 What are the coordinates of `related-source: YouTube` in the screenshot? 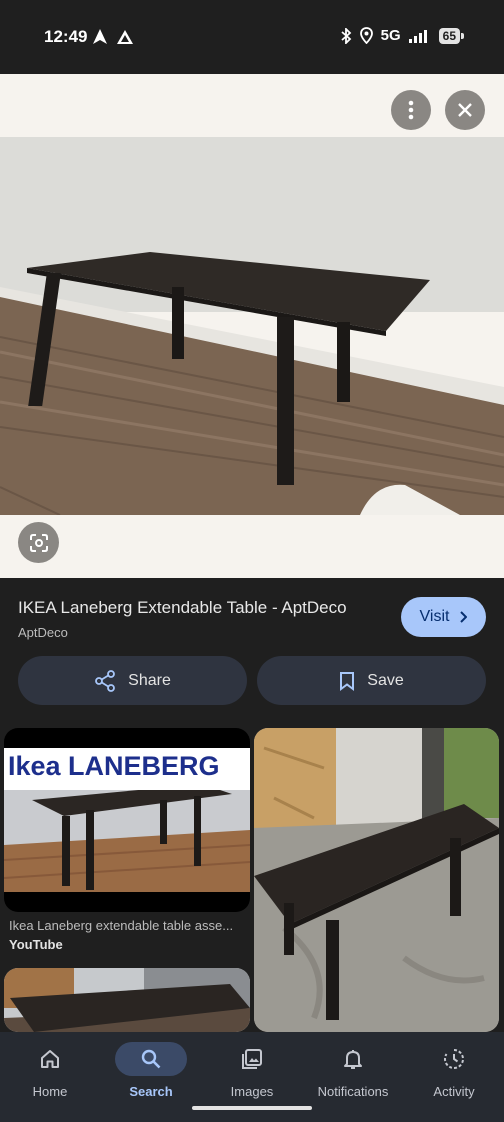 It's located at (36, 944).